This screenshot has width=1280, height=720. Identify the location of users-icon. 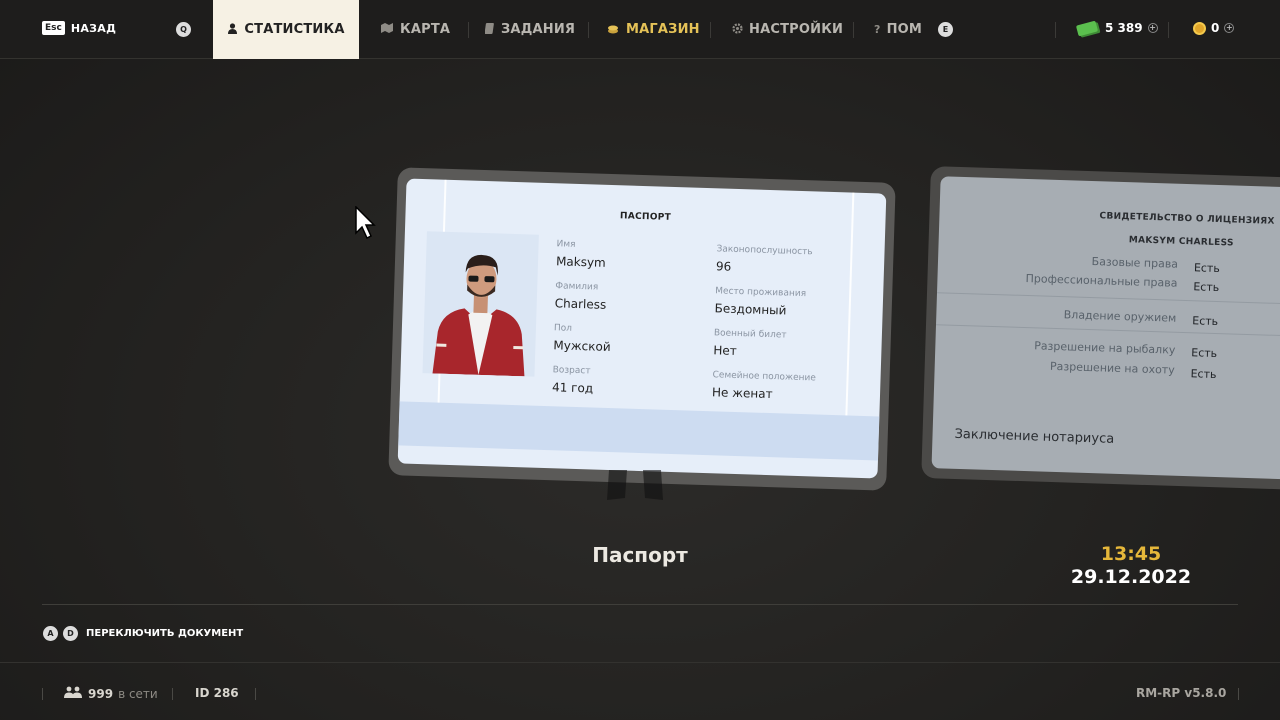
(73, 693).